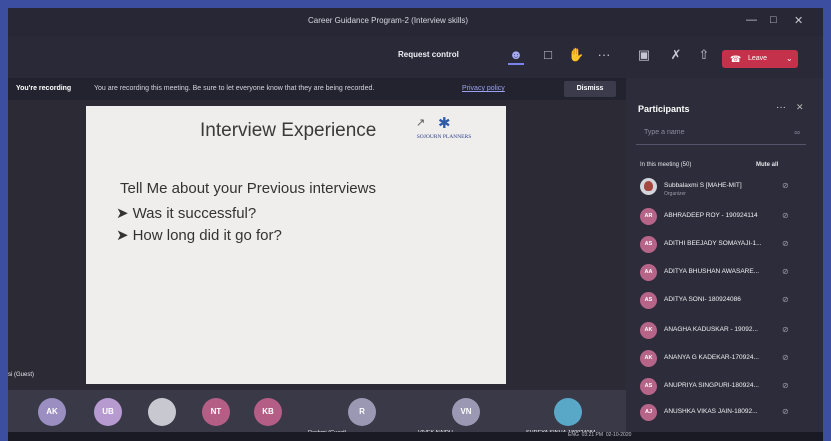  Describe the element at coordinates (592, 435) in the screenshot. I see `clock-time: 03:21 PM` at that location.